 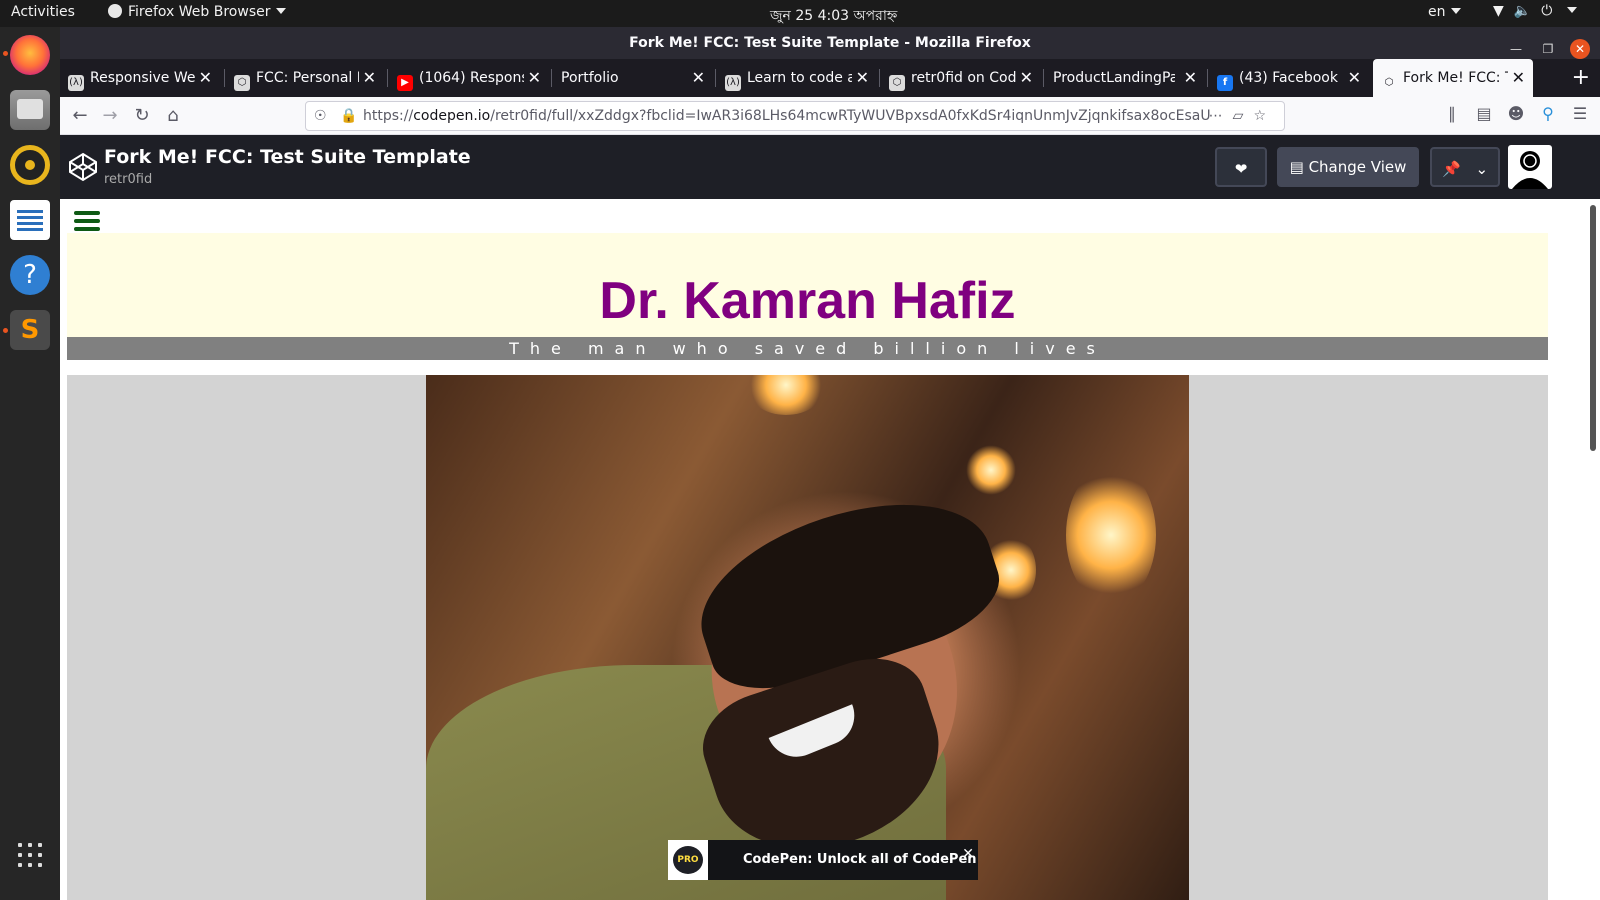 I want to click on home-icon: ⌂, so click(x=173, y=116).